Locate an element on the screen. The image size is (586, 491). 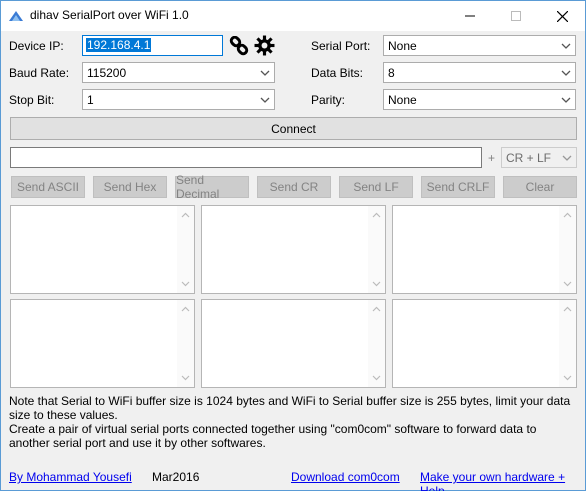
ascii-input-box is located at coordinates (102, 343).